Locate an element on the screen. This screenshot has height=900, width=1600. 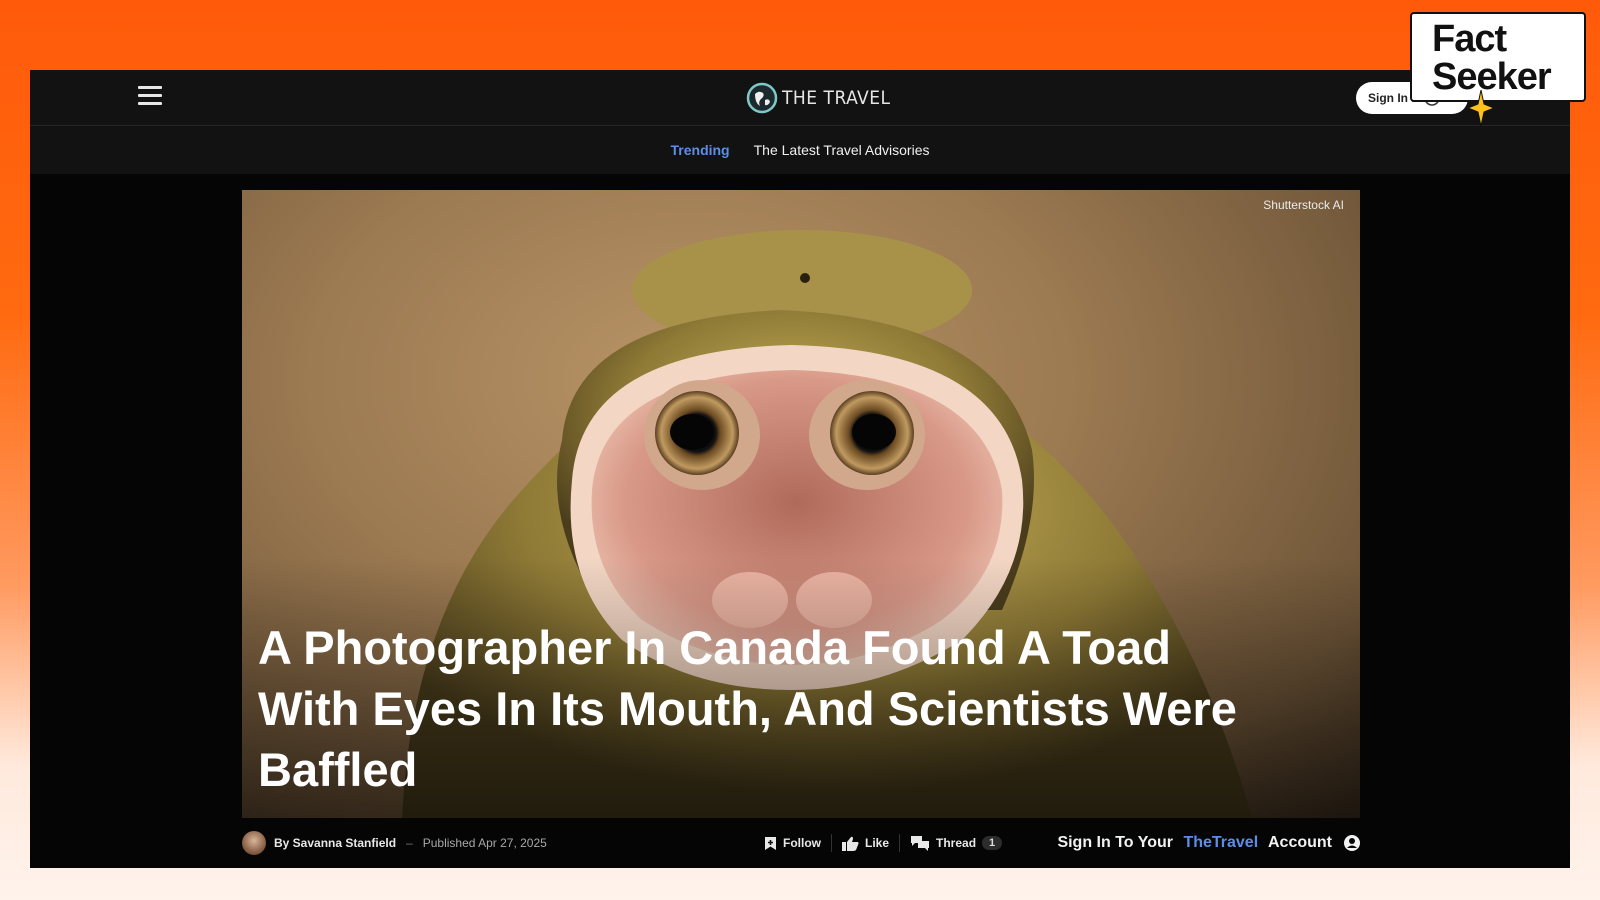
thread-button: Thread 1 is located at coordinates (956, 843).